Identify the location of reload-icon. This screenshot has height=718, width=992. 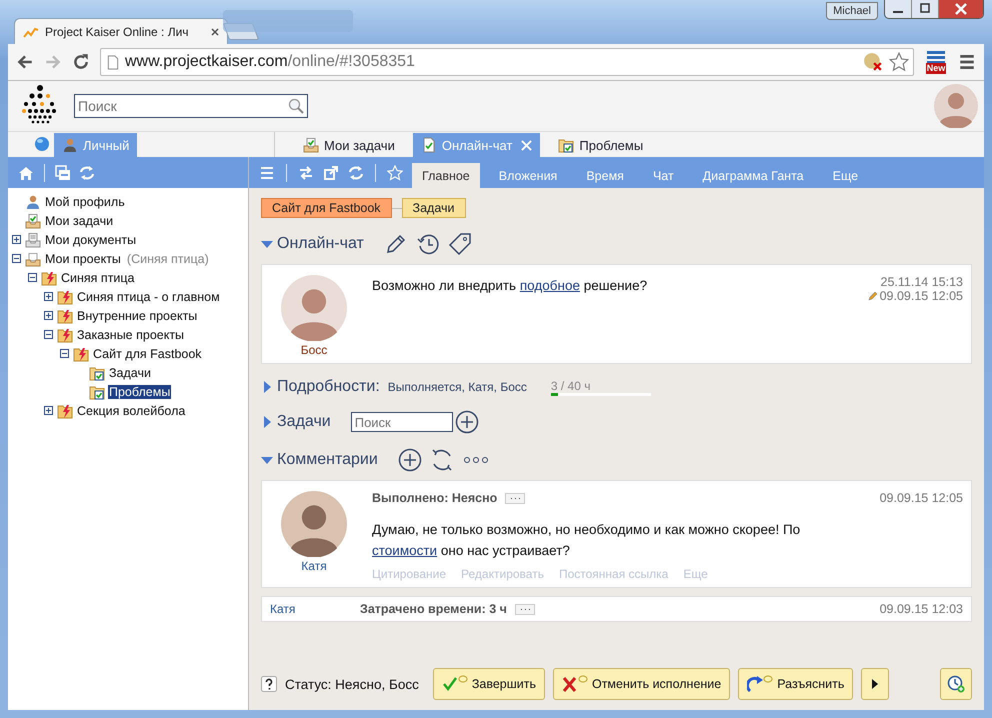
(81, 62).